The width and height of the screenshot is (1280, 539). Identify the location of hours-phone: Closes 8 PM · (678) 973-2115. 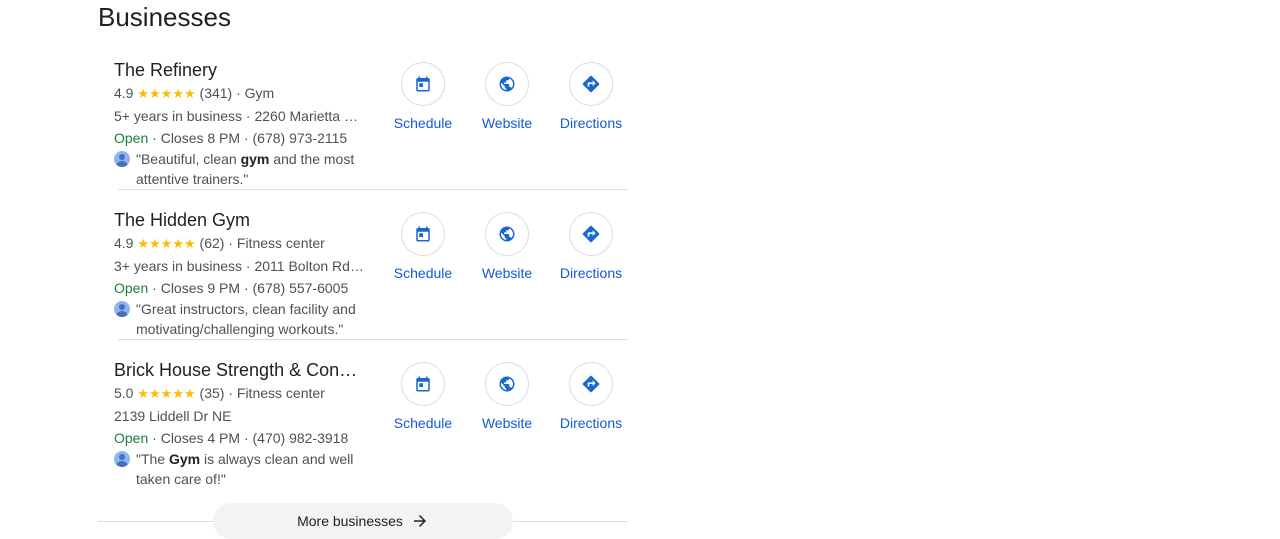
(254, 138).